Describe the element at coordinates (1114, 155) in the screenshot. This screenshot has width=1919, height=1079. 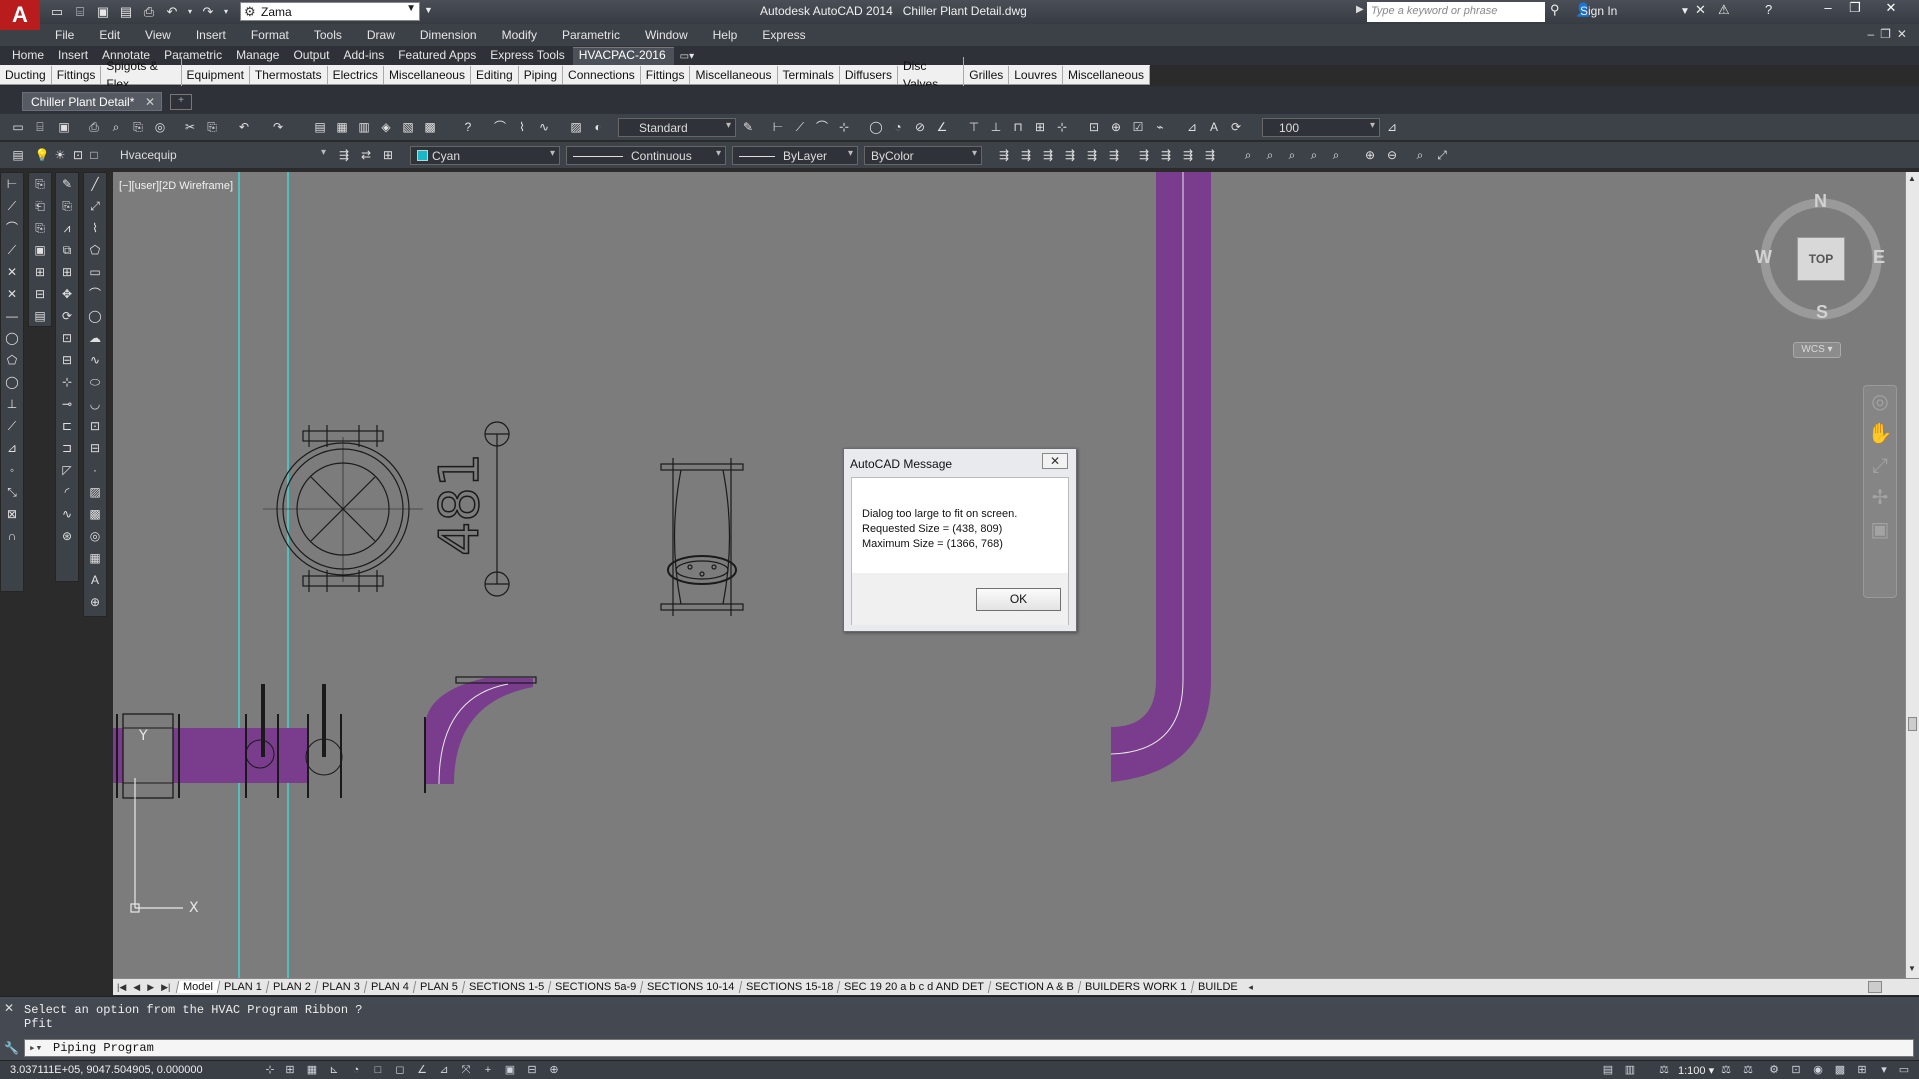
I see `layer-tool-6-icon: ⇶` at that location.